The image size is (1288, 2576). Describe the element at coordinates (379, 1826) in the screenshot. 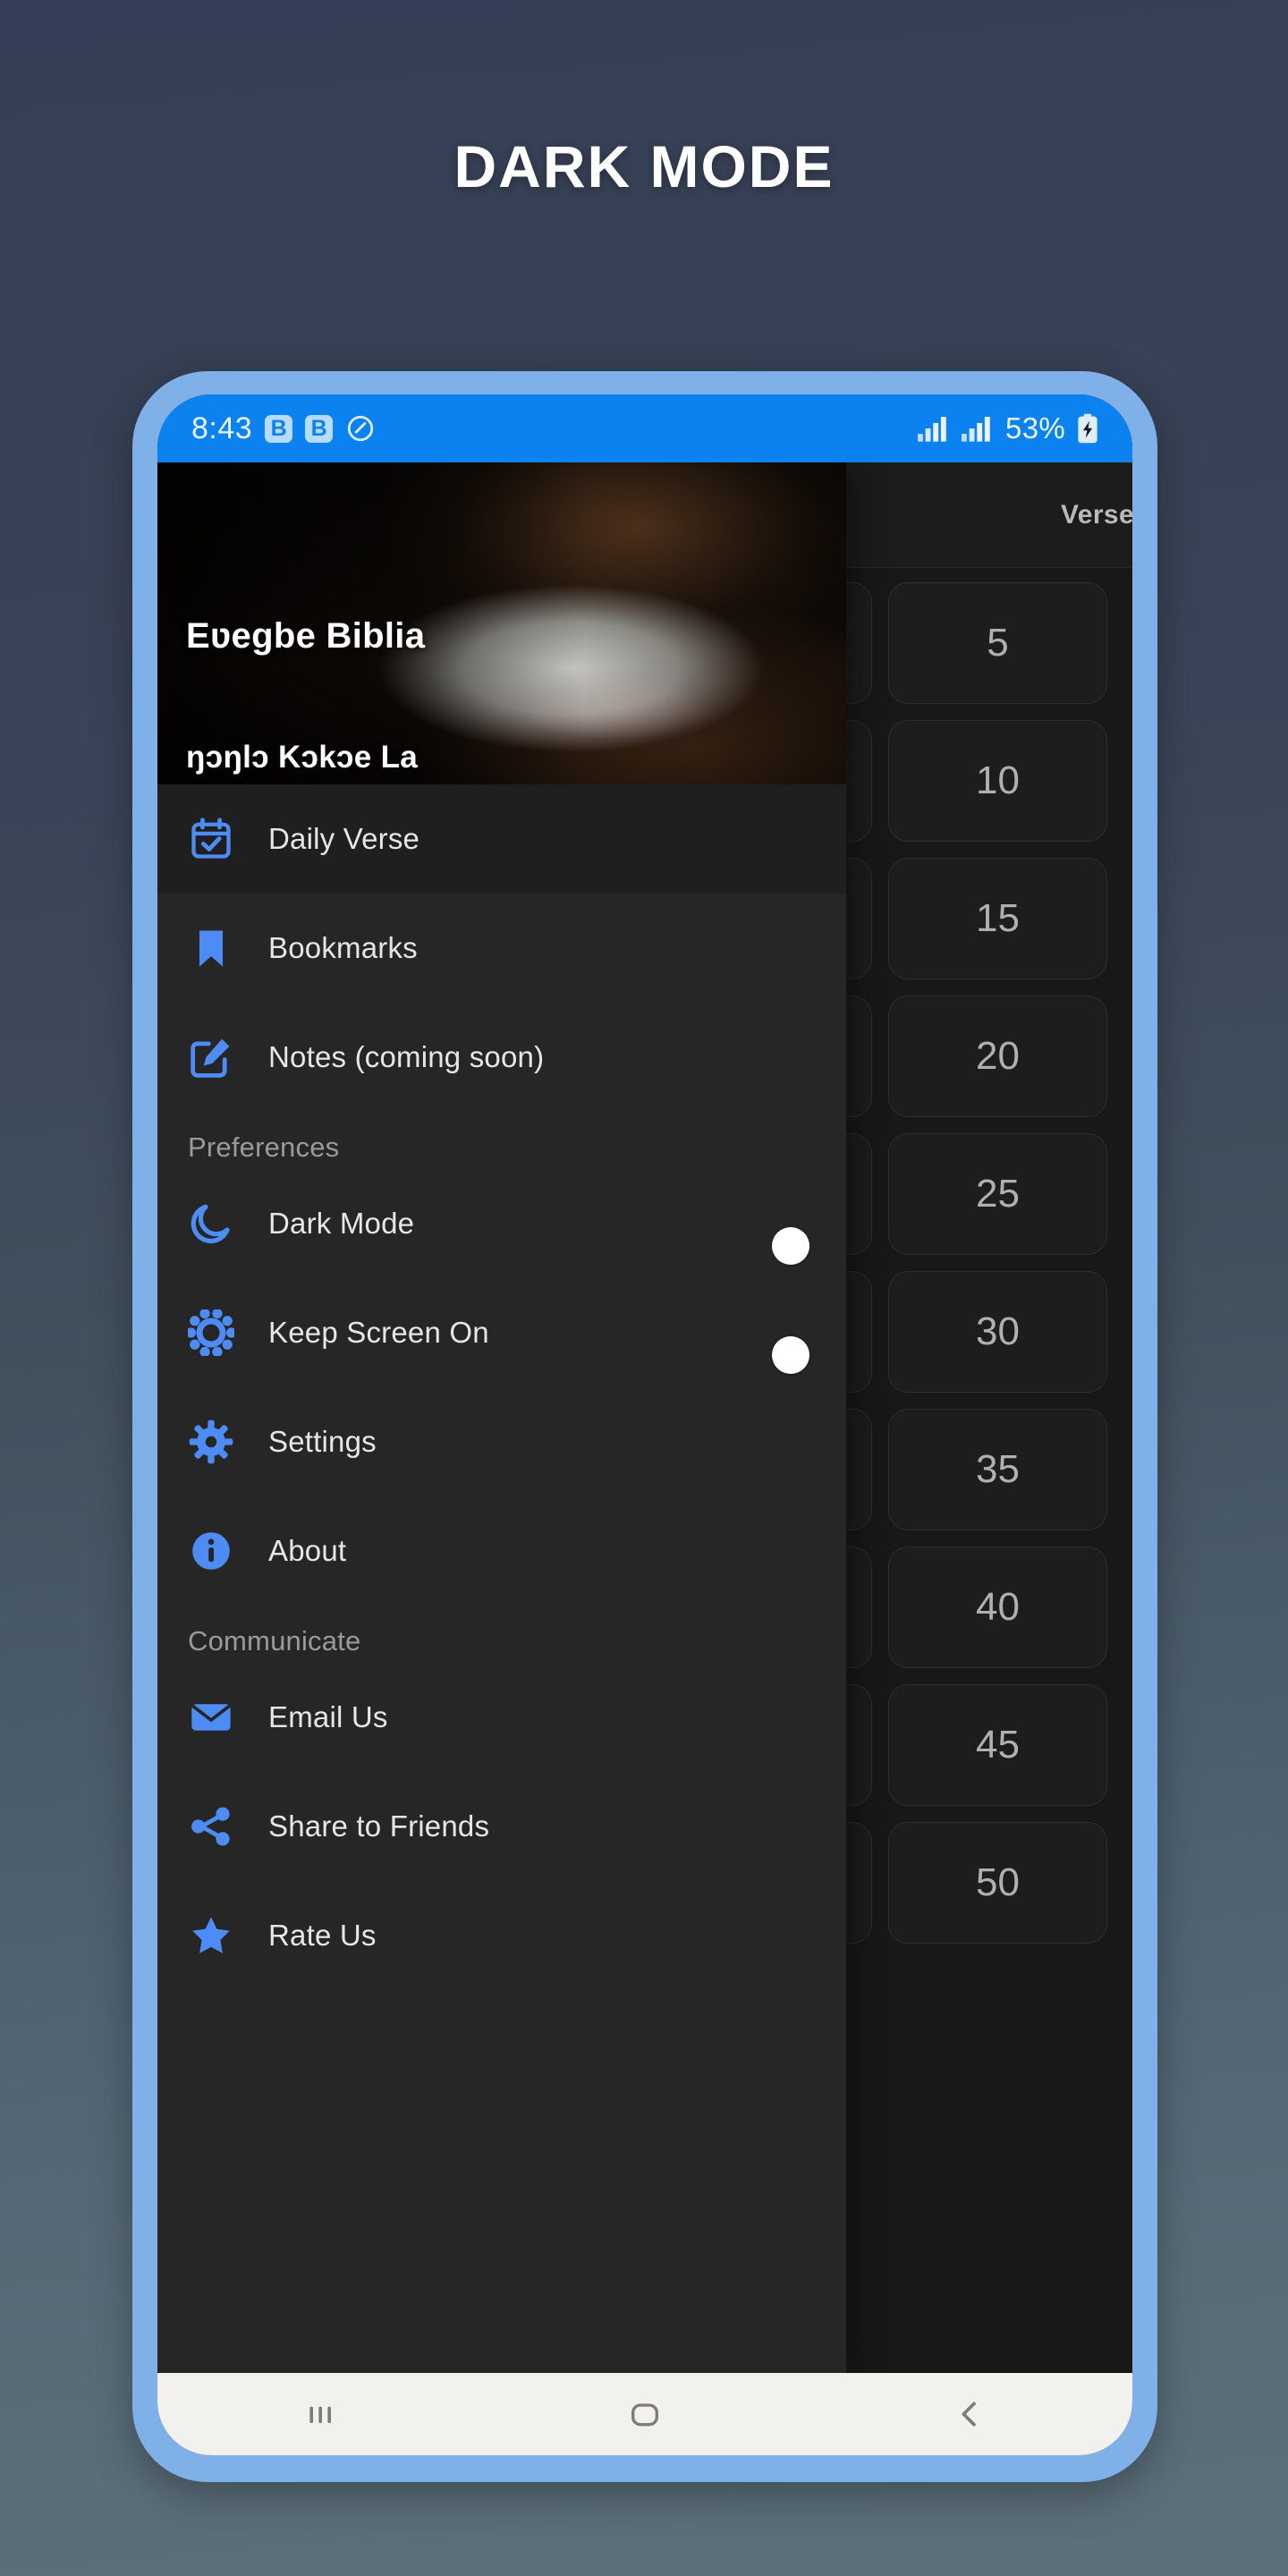

I see `drawer-item-label: Share to Friends` at that location.